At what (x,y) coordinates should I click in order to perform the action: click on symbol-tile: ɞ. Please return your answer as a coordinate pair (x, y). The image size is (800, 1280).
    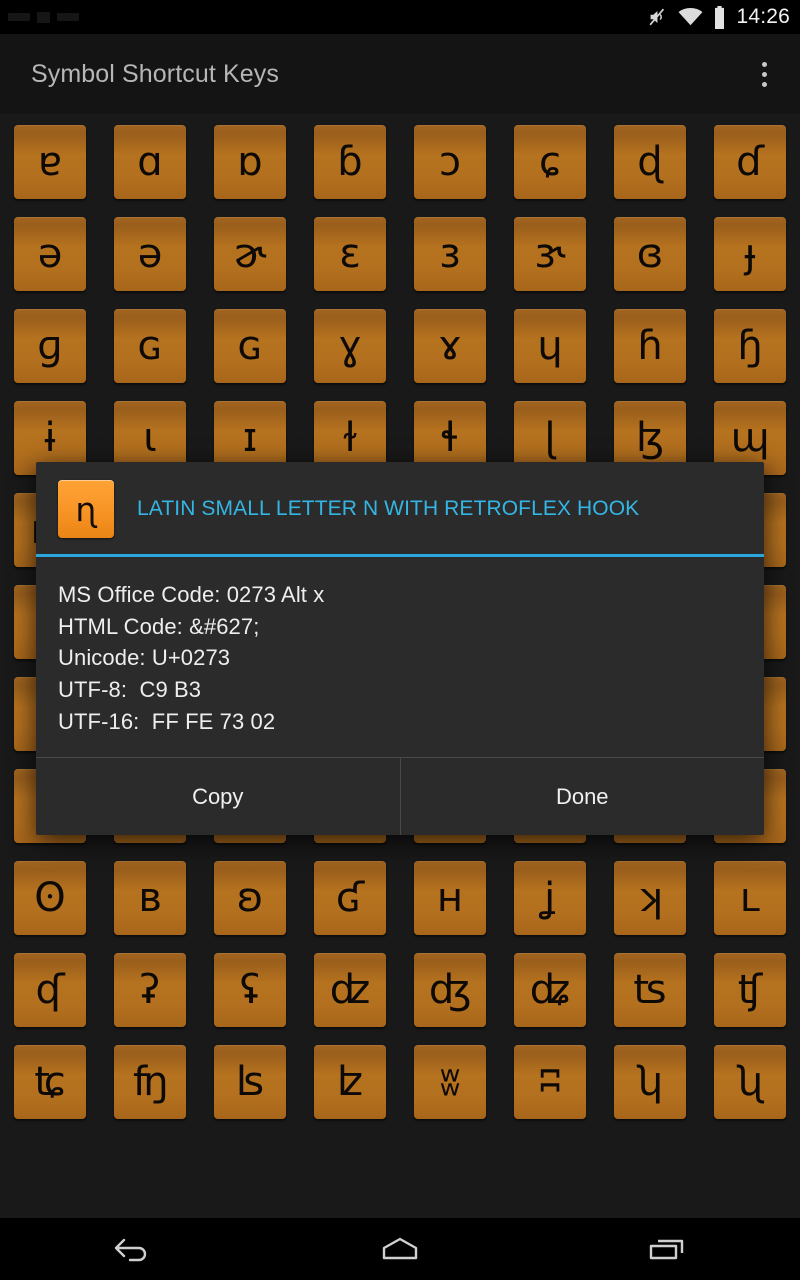
    Looking at the image, I should click on (650, 254).